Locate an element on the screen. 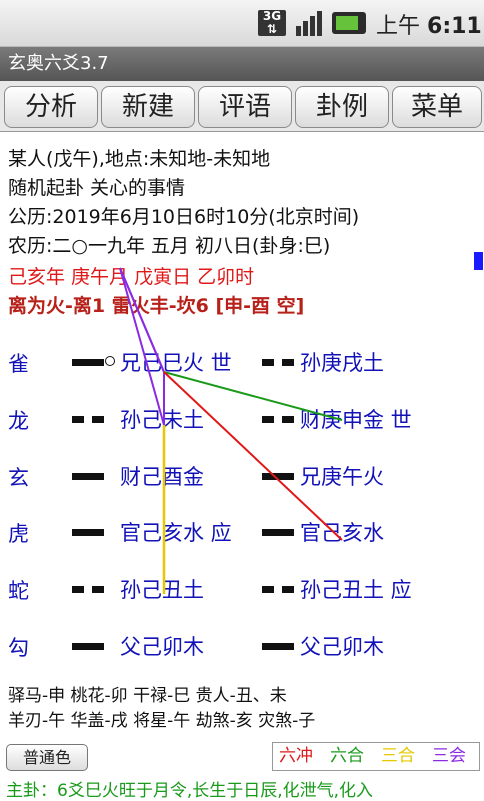 The height and width of the screenshot is (801, 484). tab-new: 新建 is located at coordinates (148, 107).